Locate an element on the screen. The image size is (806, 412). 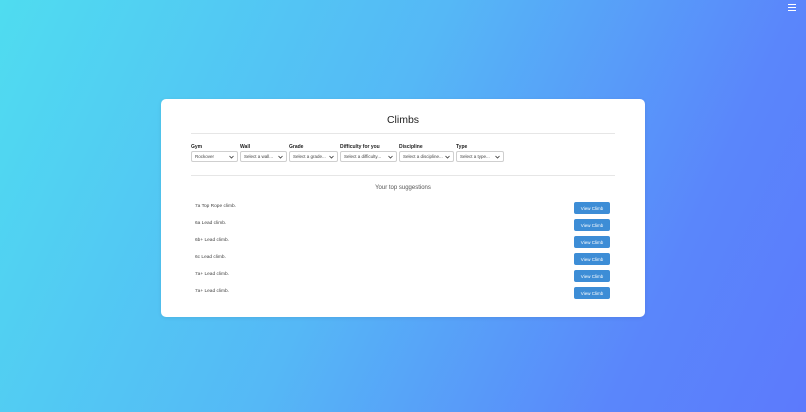
list-item: 7a Top Rope climb. View Climb is located at coordinates (402, 210).